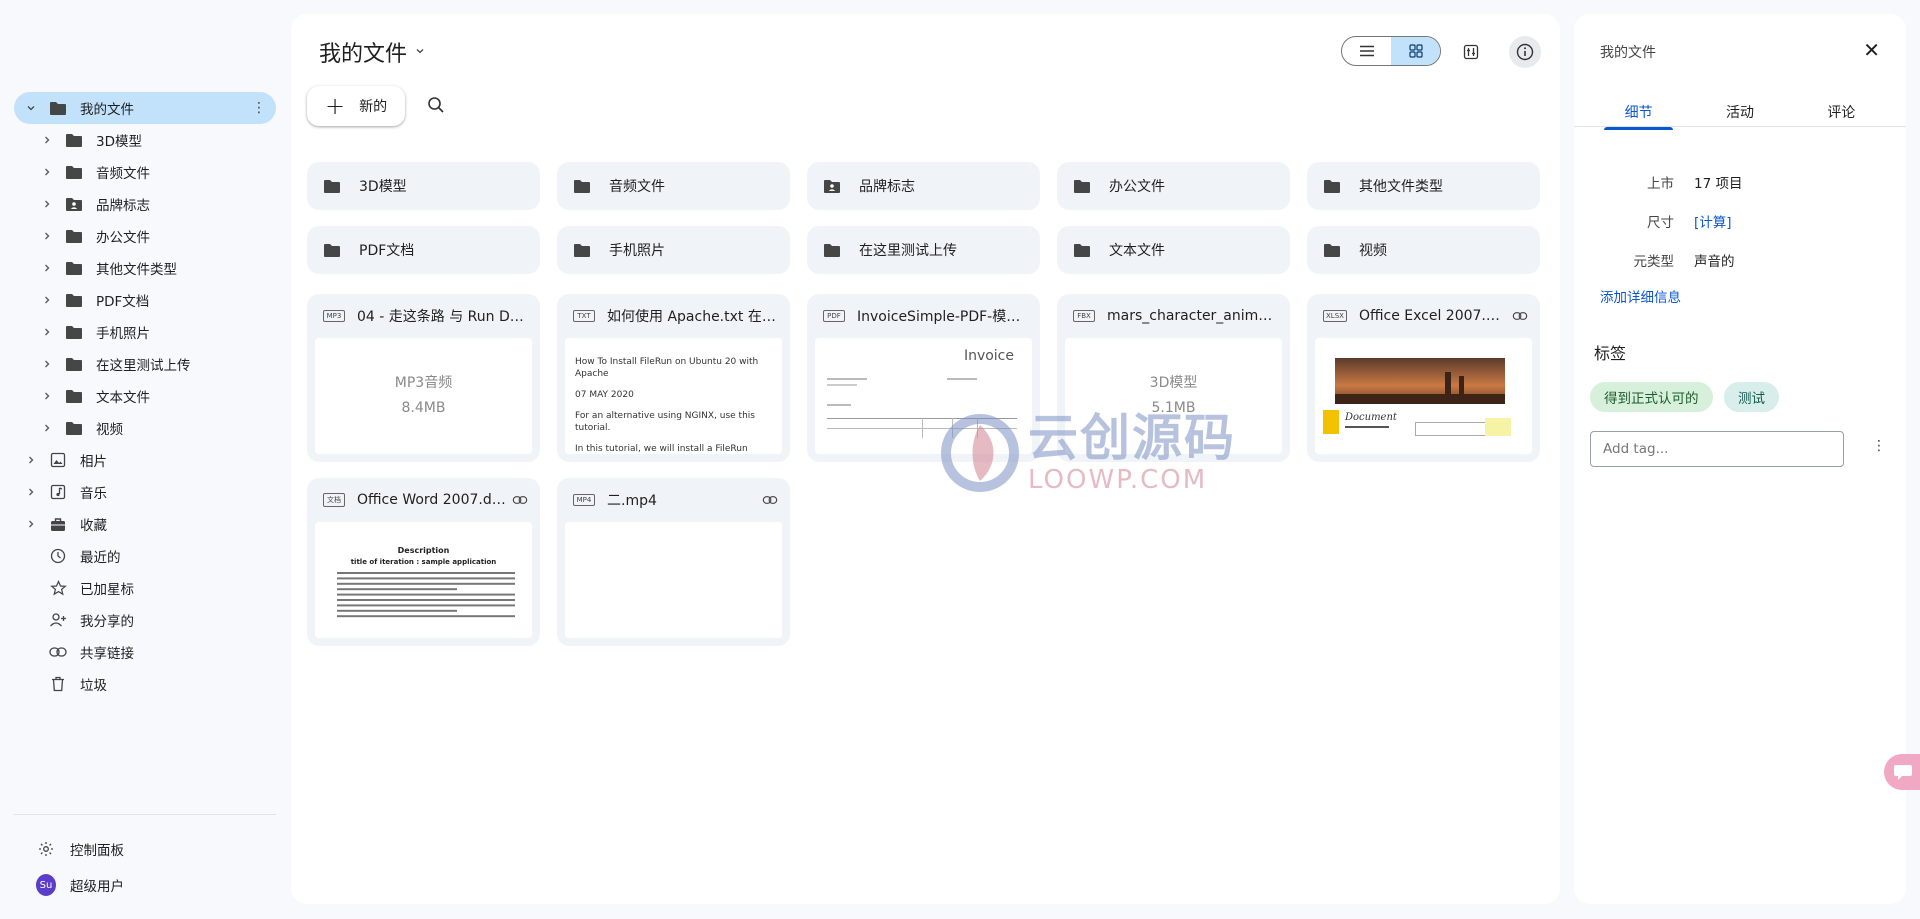  What do you see at coordinates (1713, 221) in the screenshot?
I see `detail-value: [计算]` at bounding box center [1713, 221].